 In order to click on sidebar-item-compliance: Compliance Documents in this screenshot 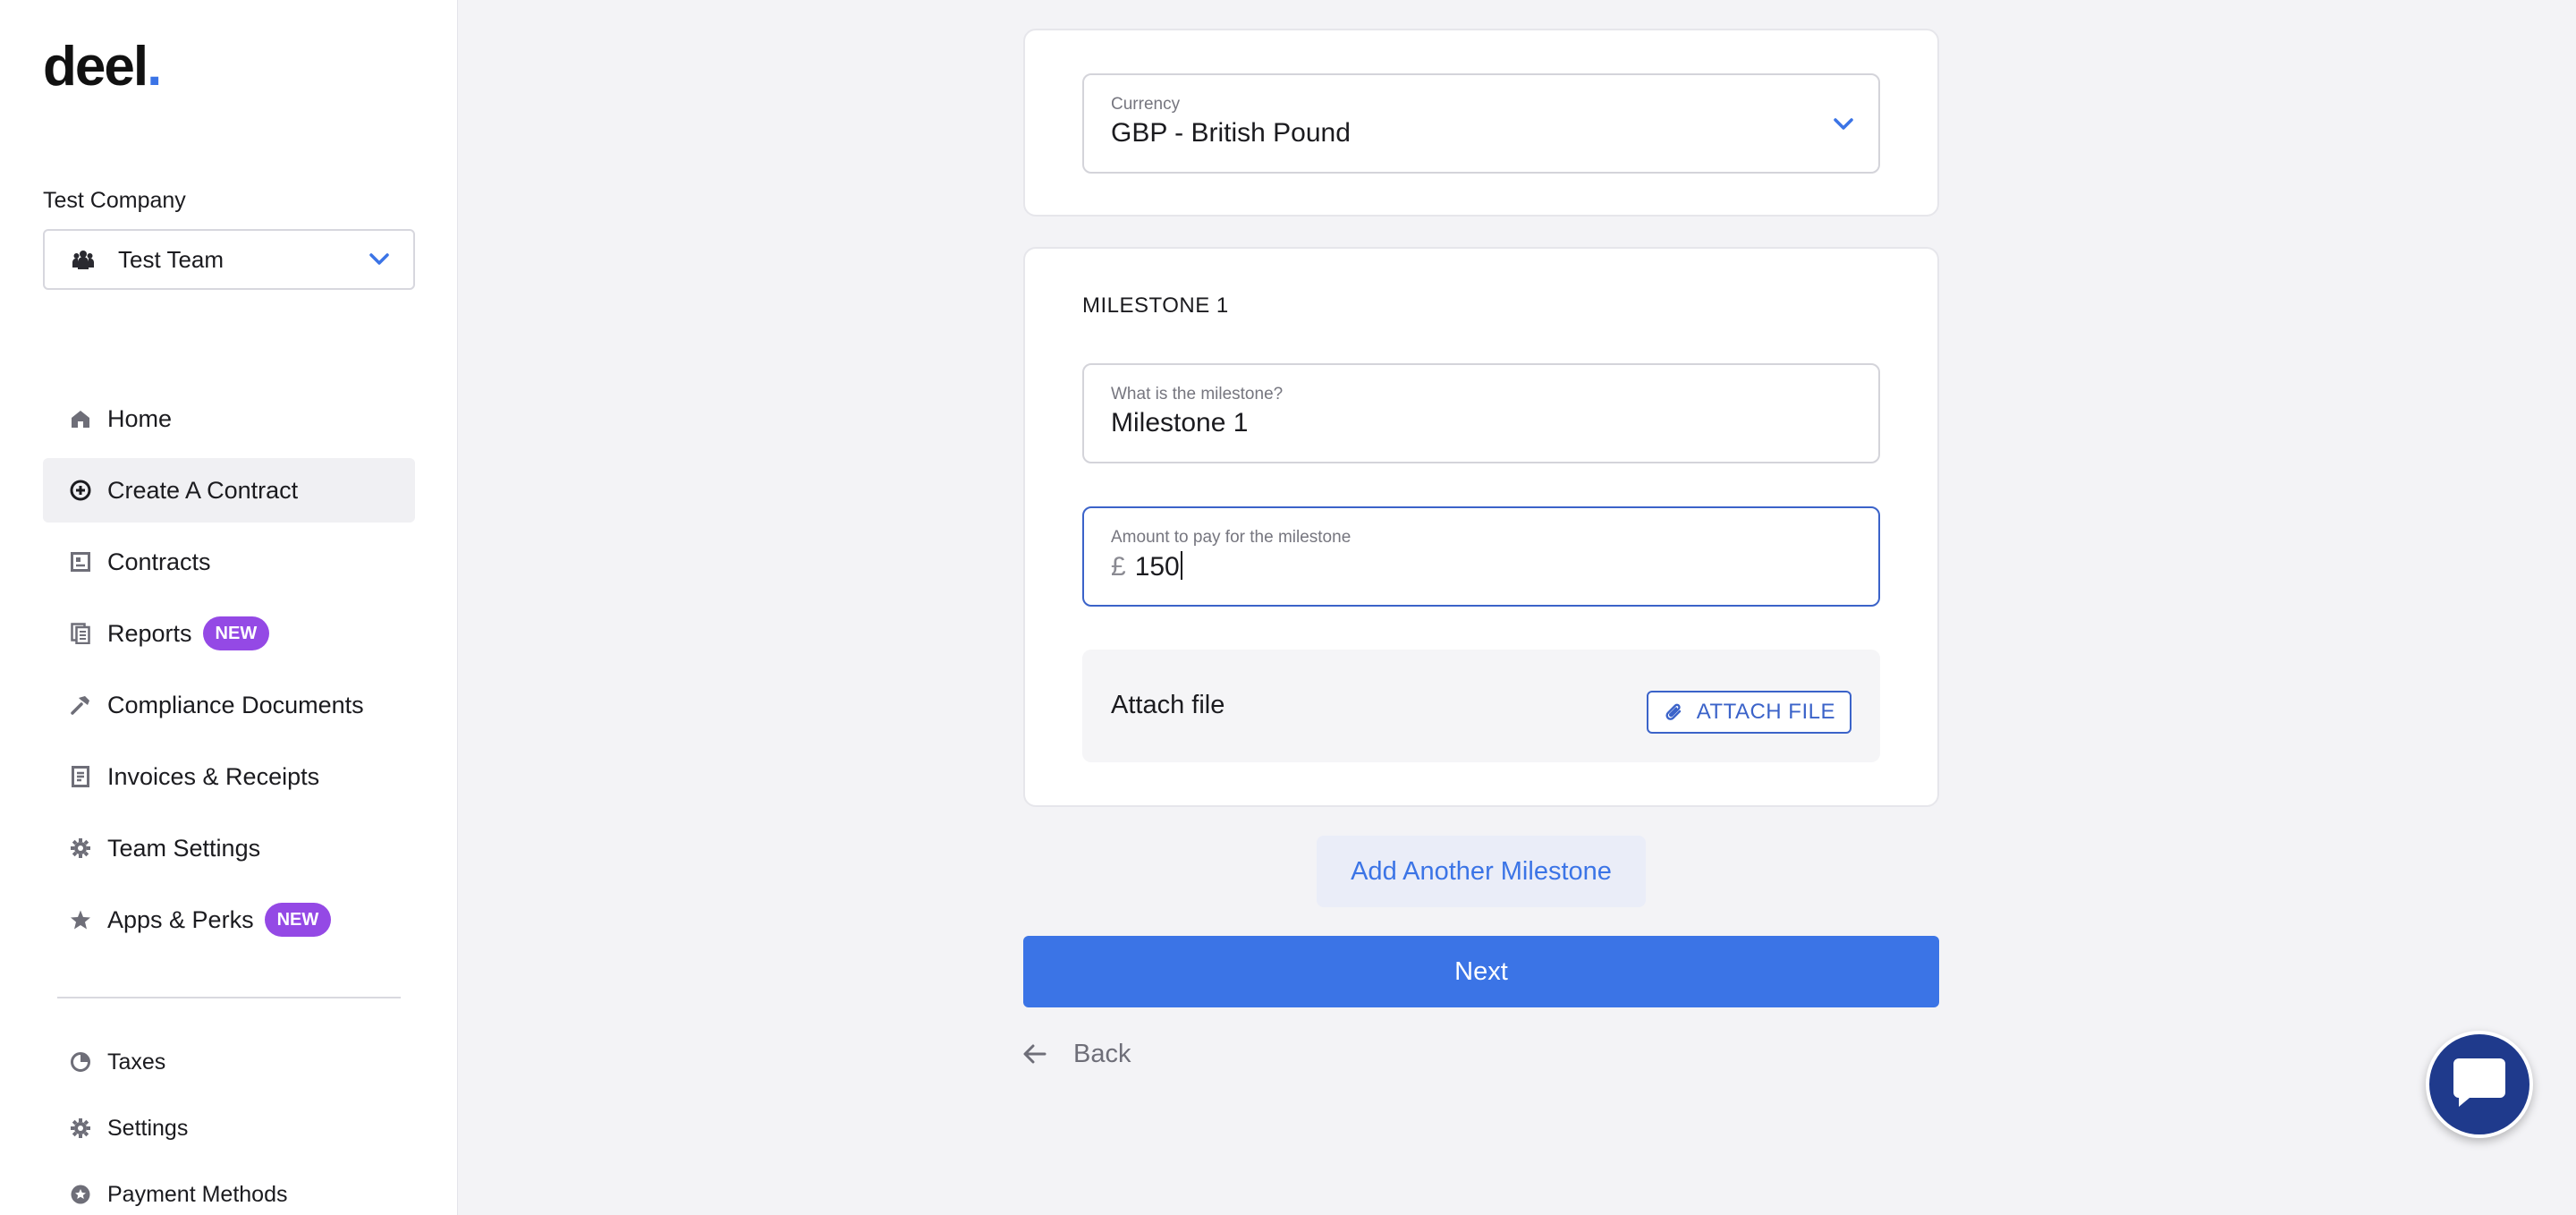, I will do `click(229, 705)`.